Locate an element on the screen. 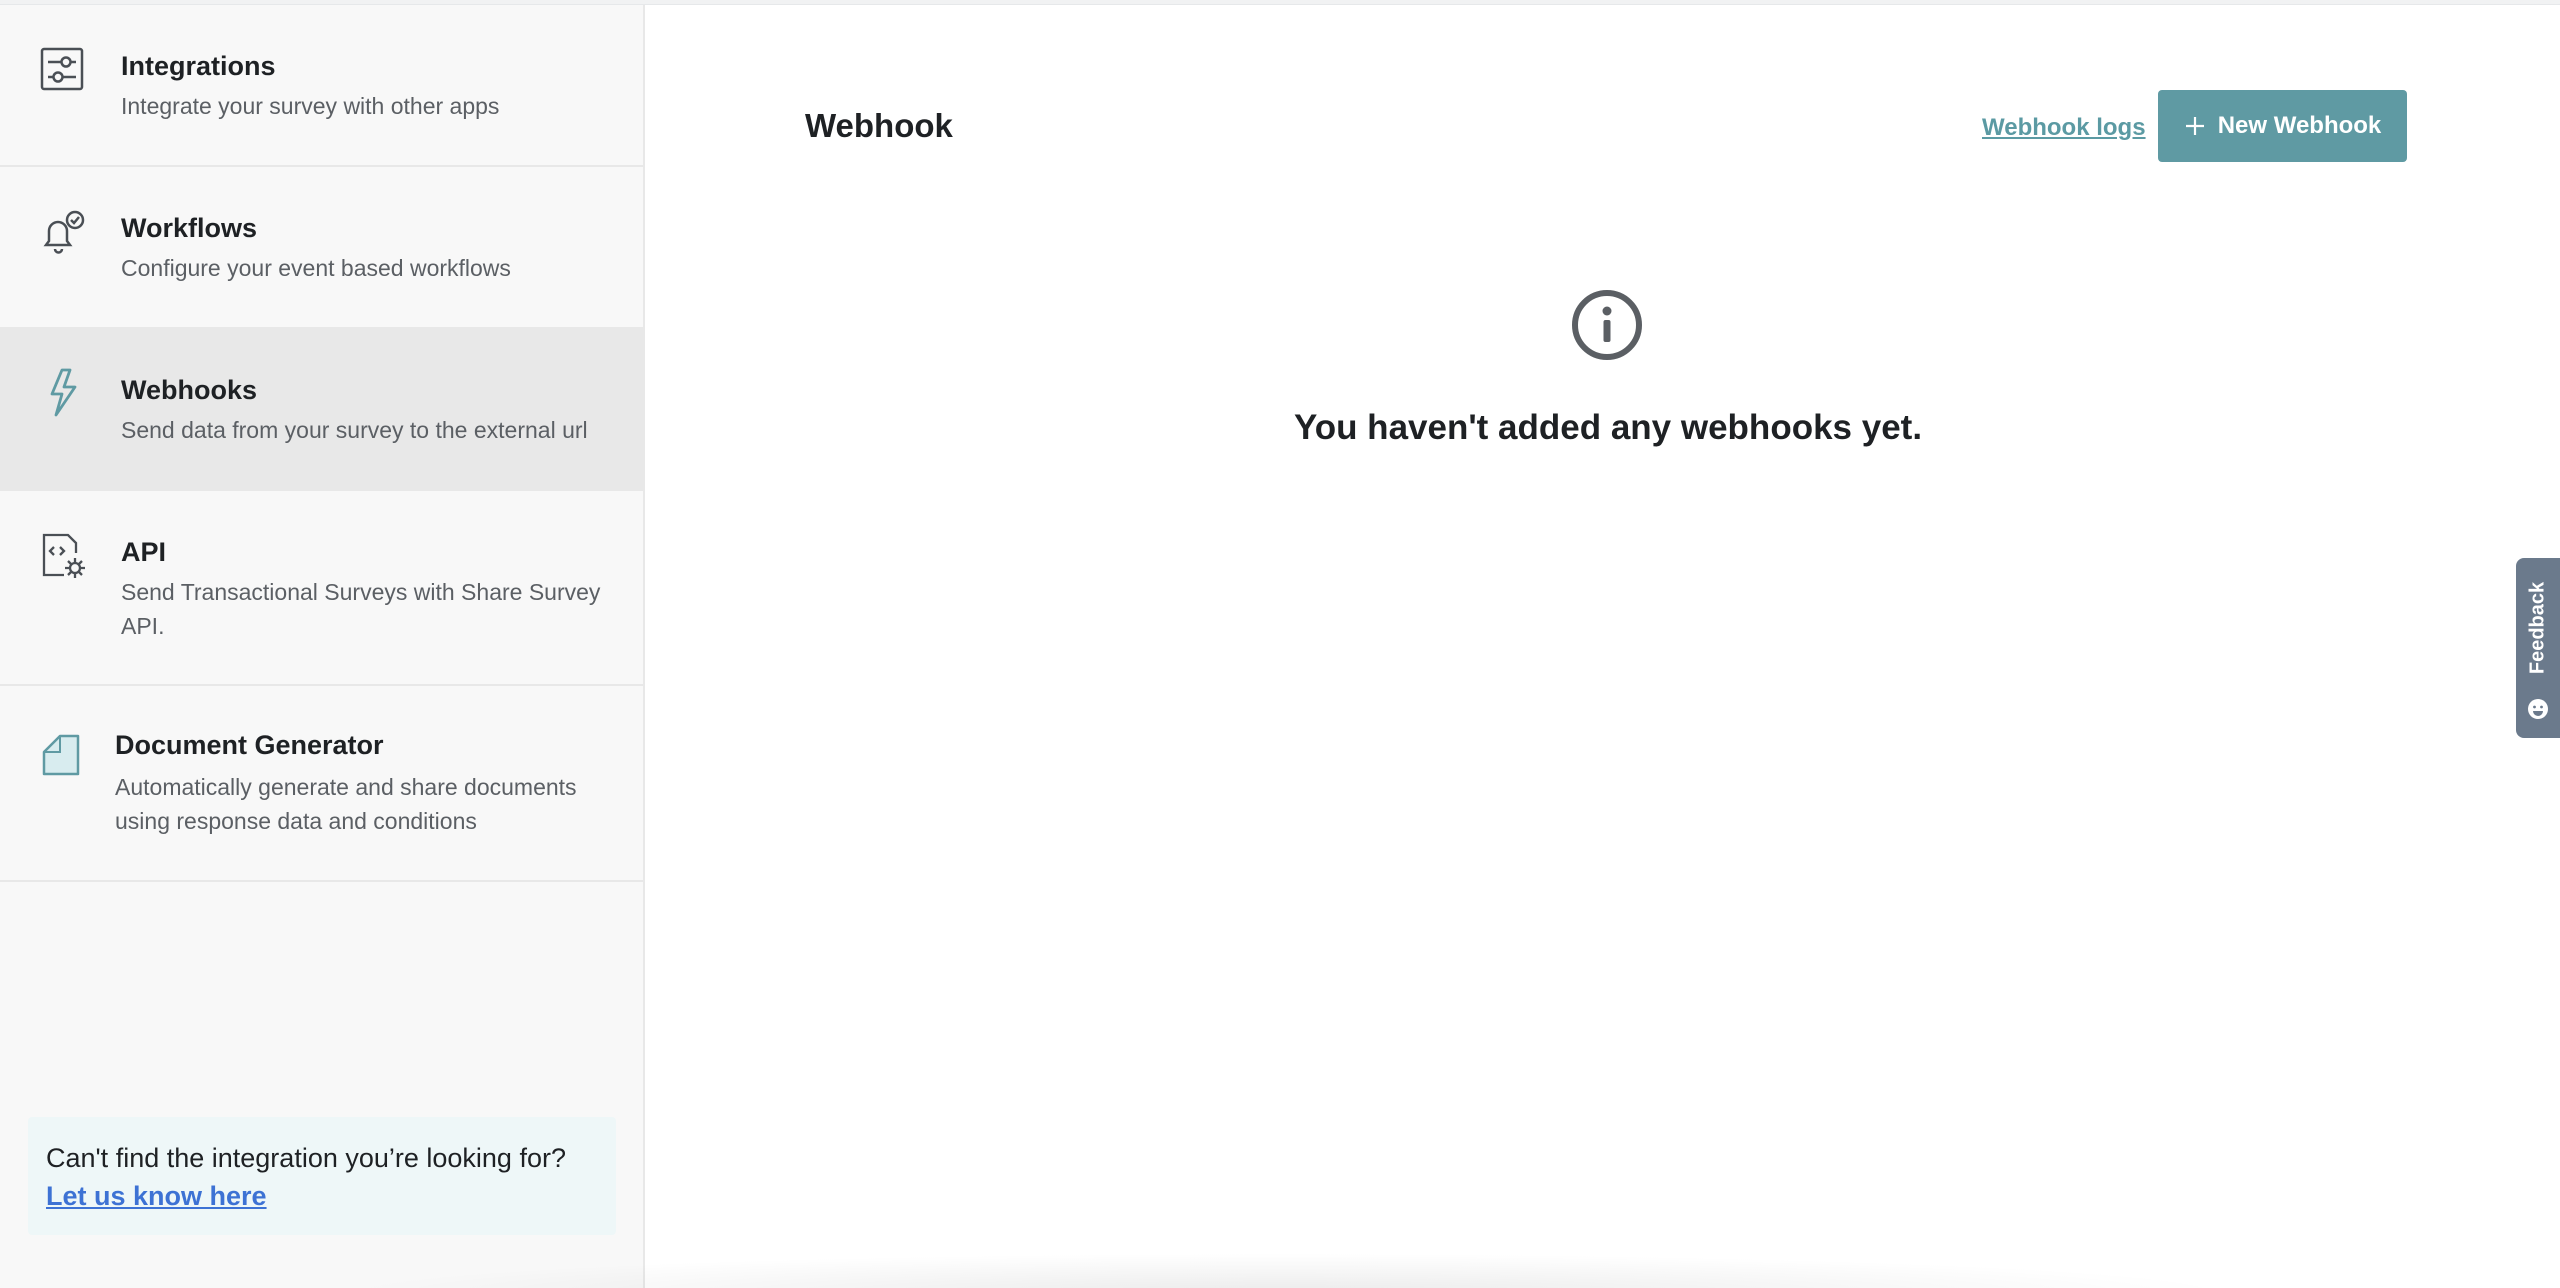 The image size is (2560, 1288). sidebar-item-title: Workflows is located at coordinates (189, 228).